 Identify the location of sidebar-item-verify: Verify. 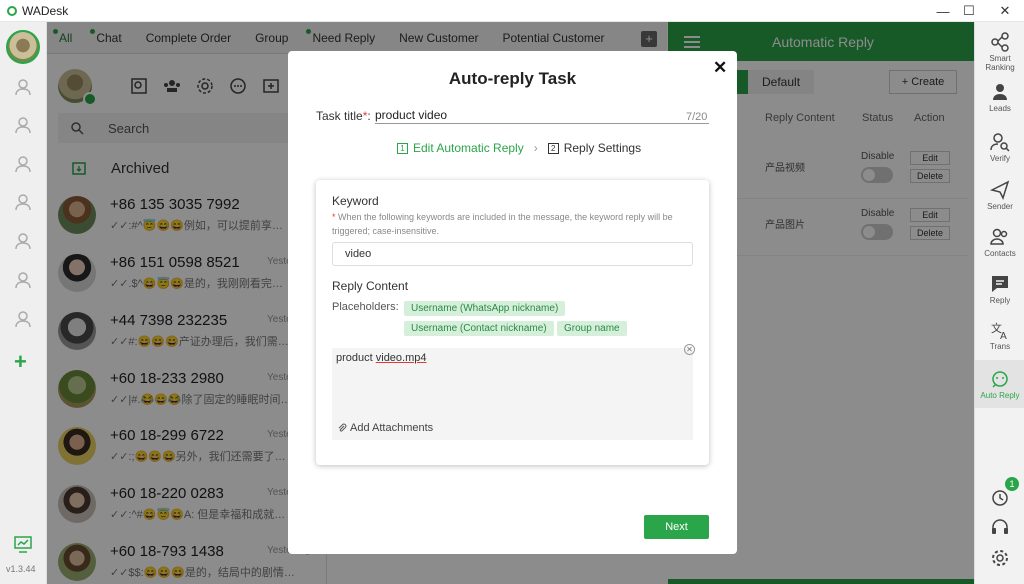
(999, 147).